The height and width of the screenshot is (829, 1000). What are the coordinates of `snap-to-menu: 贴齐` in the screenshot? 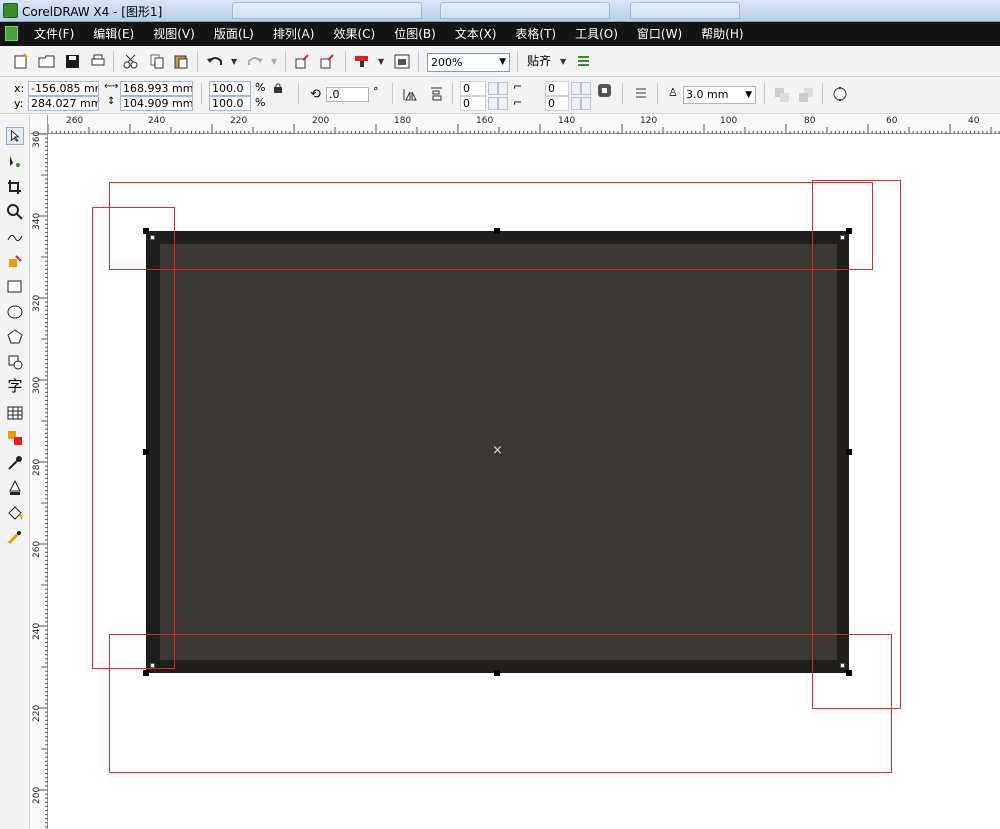 It's located at (539, 61).